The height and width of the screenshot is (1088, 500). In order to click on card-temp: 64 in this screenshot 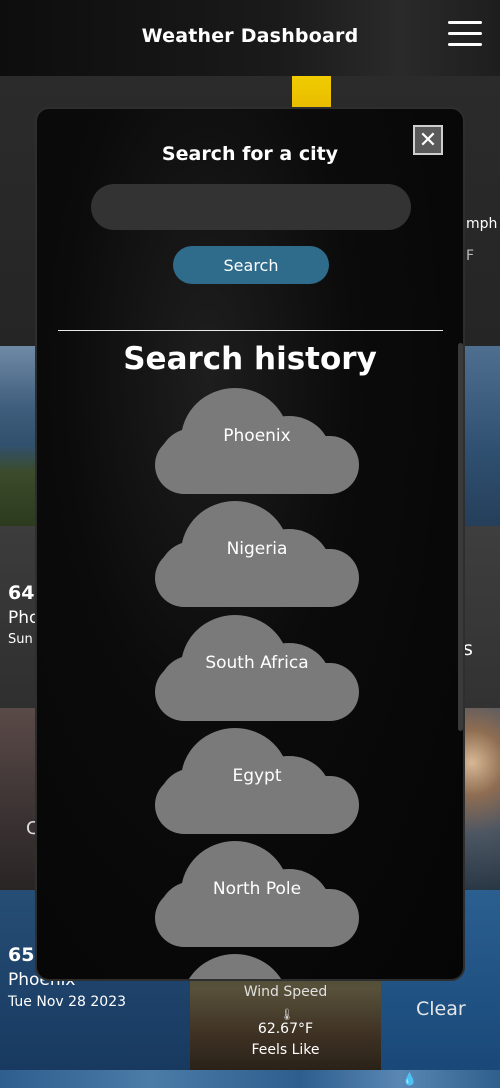, I will do `click(21, 593)`.